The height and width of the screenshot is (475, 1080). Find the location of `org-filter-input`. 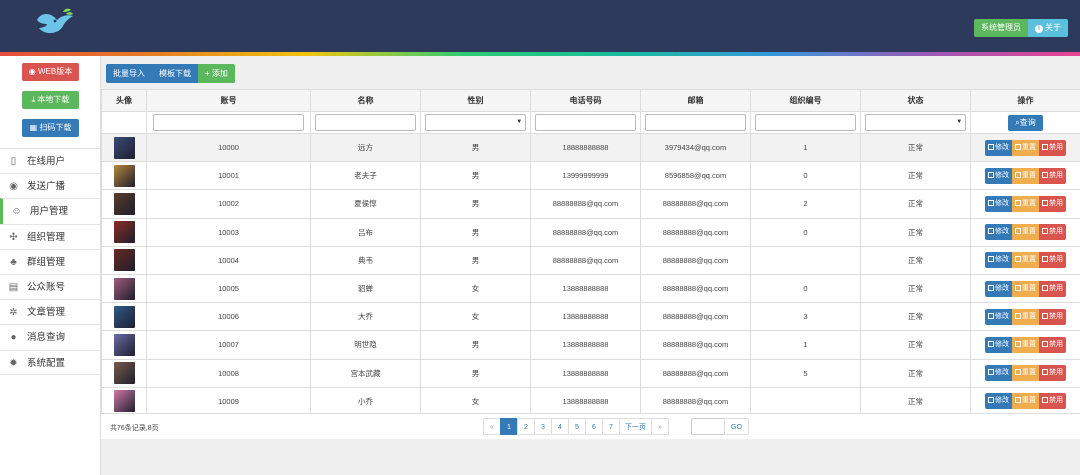

org-filter-input is located at coordinates (805, 122).